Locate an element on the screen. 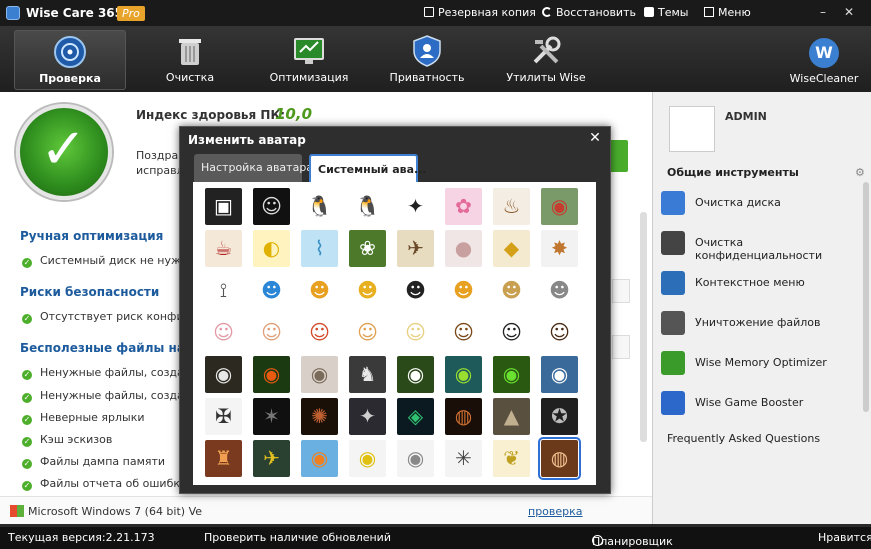  tool-privacy-eraser: Очистка конфиденциальности is located at coordinates (761, 245).